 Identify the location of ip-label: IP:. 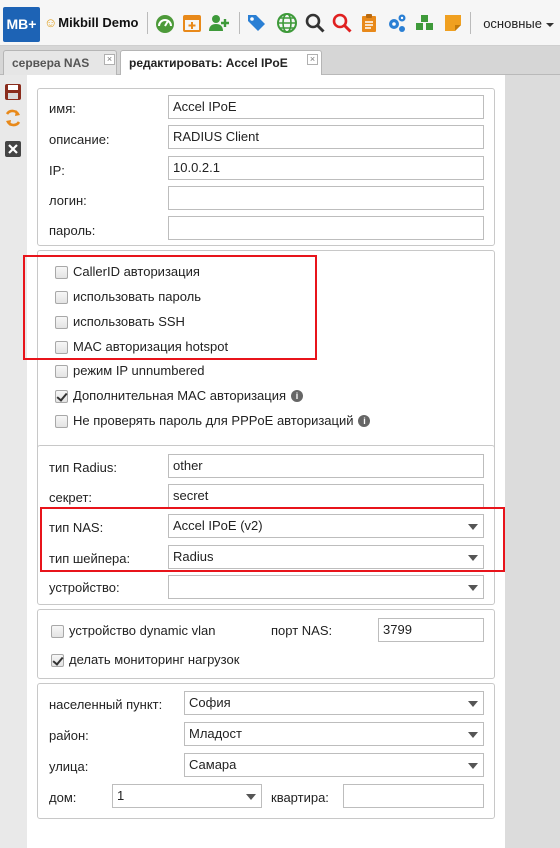
(57, 170).